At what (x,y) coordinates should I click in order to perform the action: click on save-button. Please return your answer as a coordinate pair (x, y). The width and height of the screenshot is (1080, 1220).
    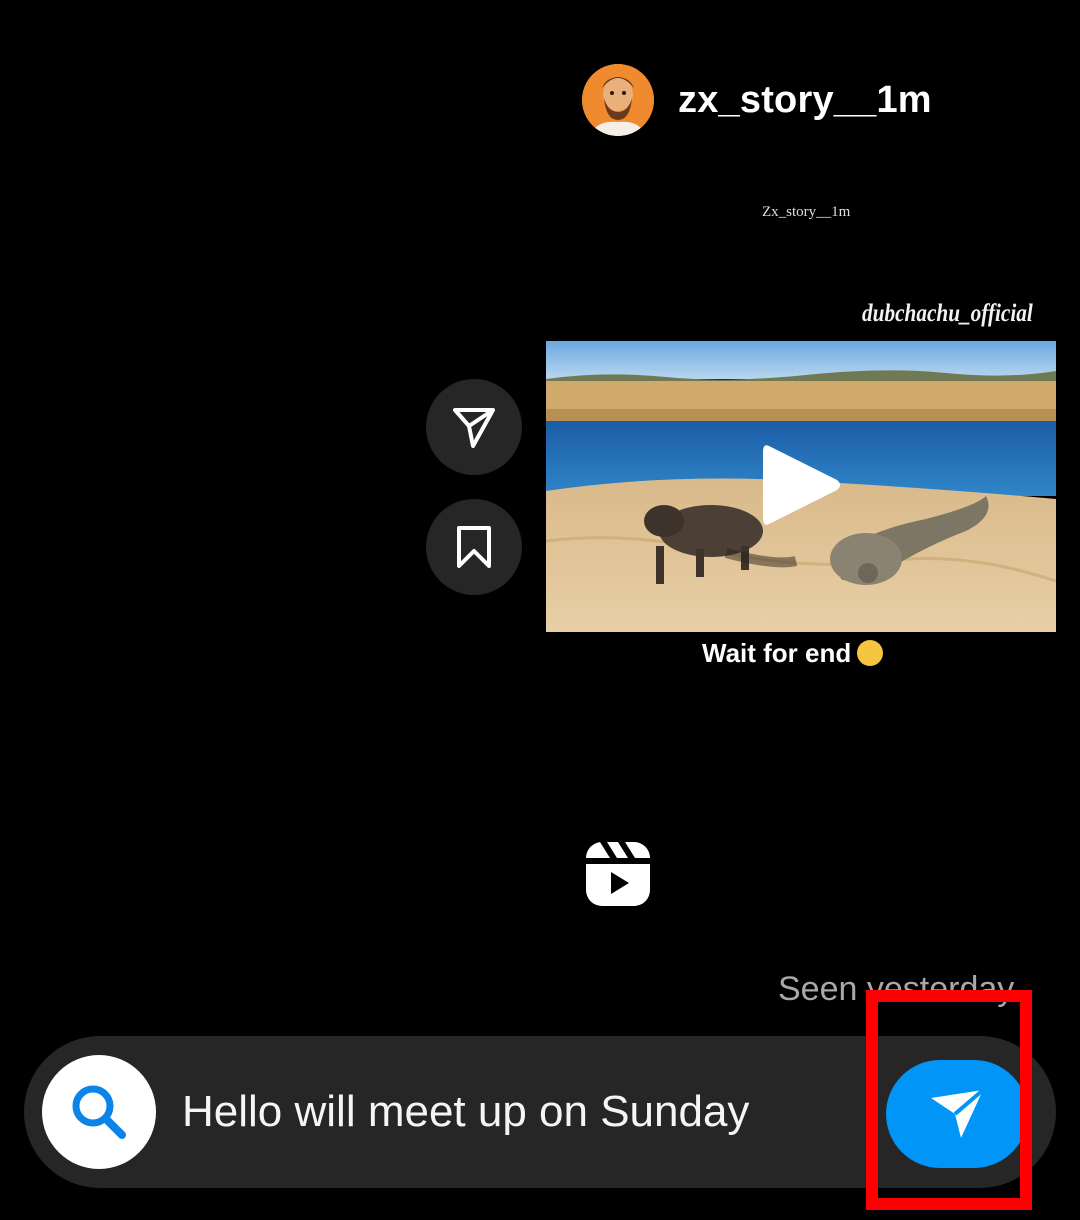
    Looking at the image, I should click on (474, 547).